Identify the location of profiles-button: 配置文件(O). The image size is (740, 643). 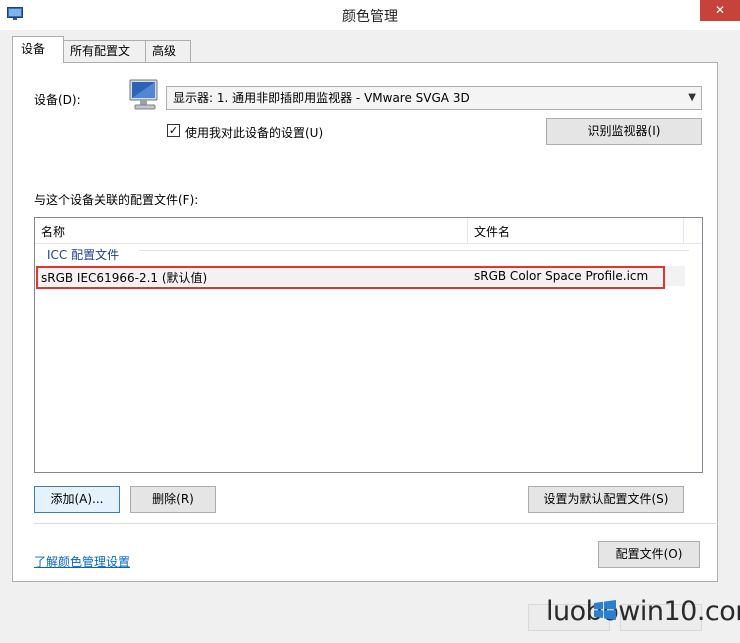
(649, 554).